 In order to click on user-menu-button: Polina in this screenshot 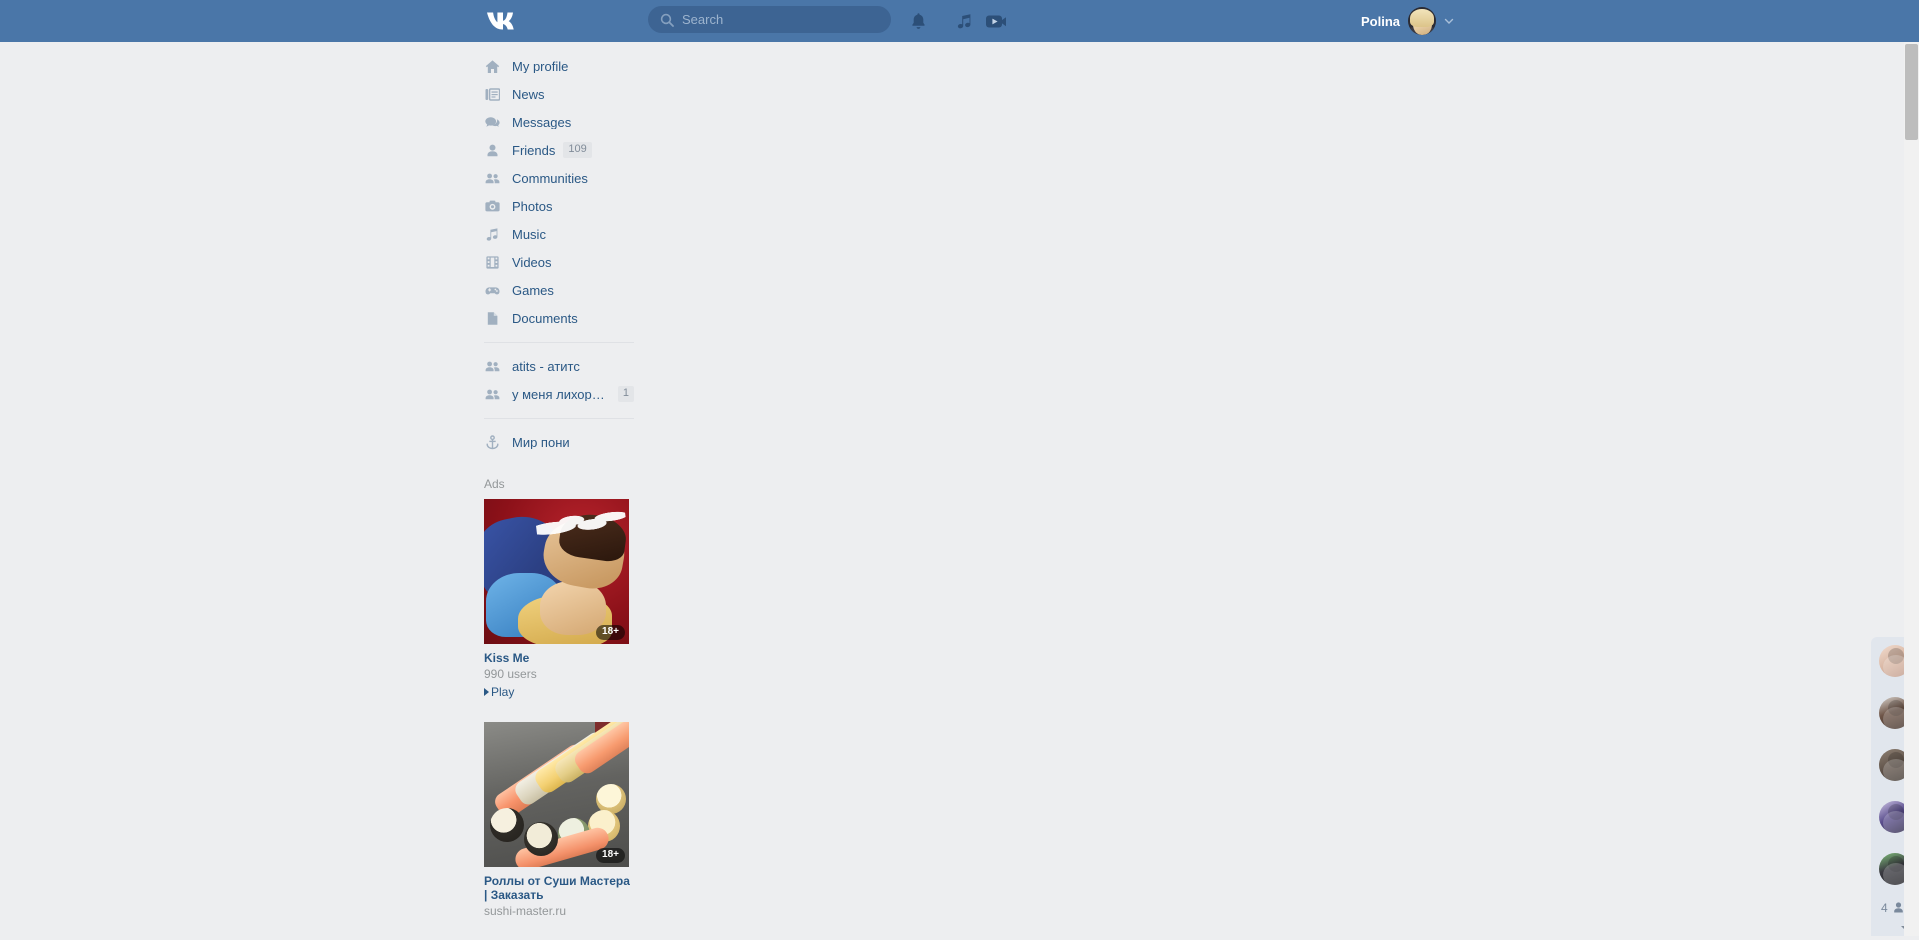, I will do `click(1407, 21)`.